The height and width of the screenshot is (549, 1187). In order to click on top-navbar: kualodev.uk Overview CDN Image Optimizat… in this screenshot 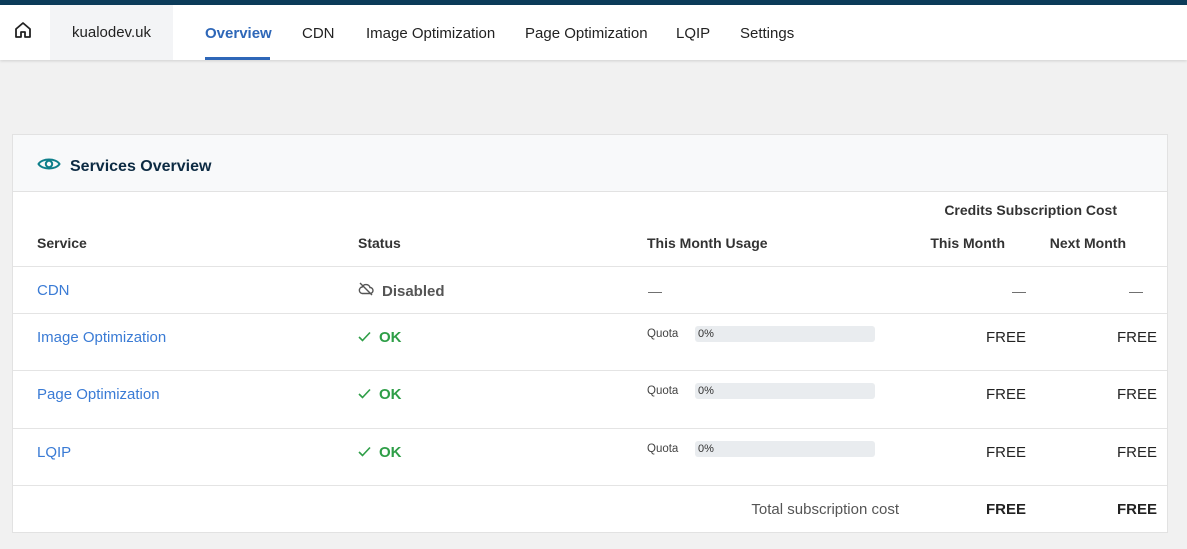, I will do `click(593, 32)`.